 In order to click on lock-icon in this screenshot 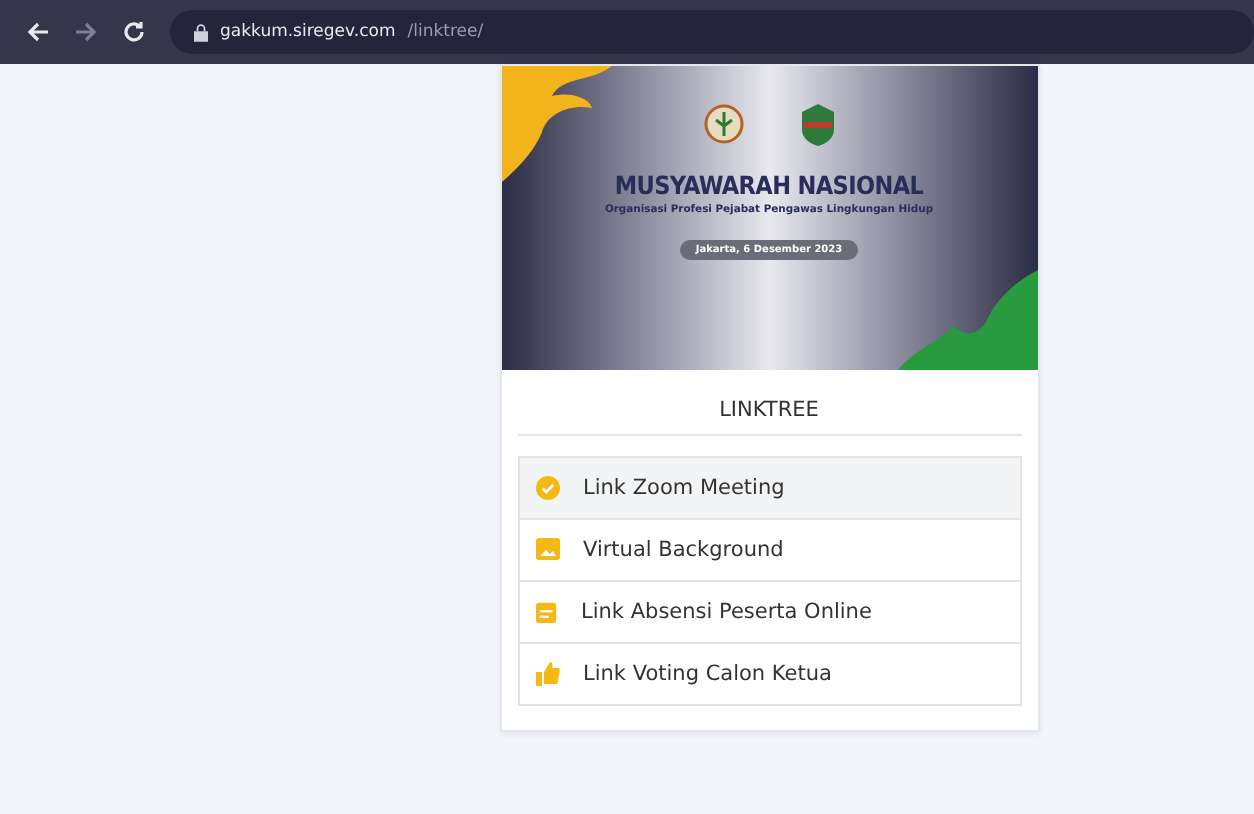, I will do `click(201, 32)`.